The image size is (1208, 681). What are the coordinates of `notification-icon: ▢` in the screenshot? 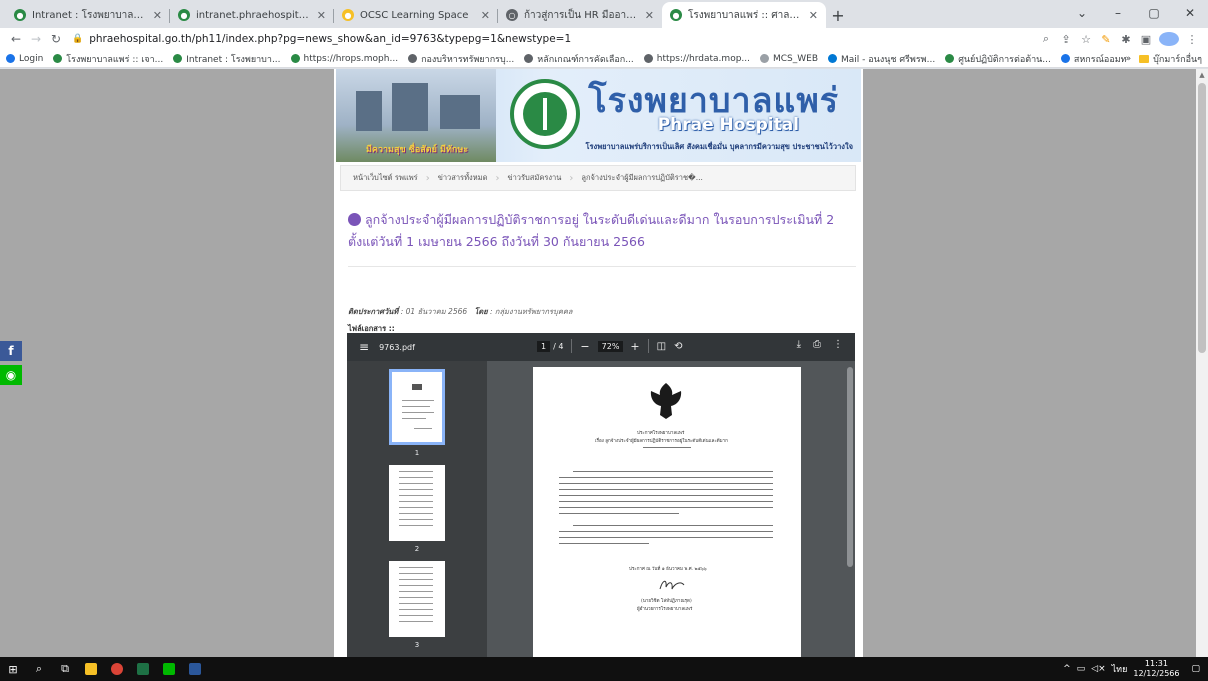 It's located at (1195, 669).